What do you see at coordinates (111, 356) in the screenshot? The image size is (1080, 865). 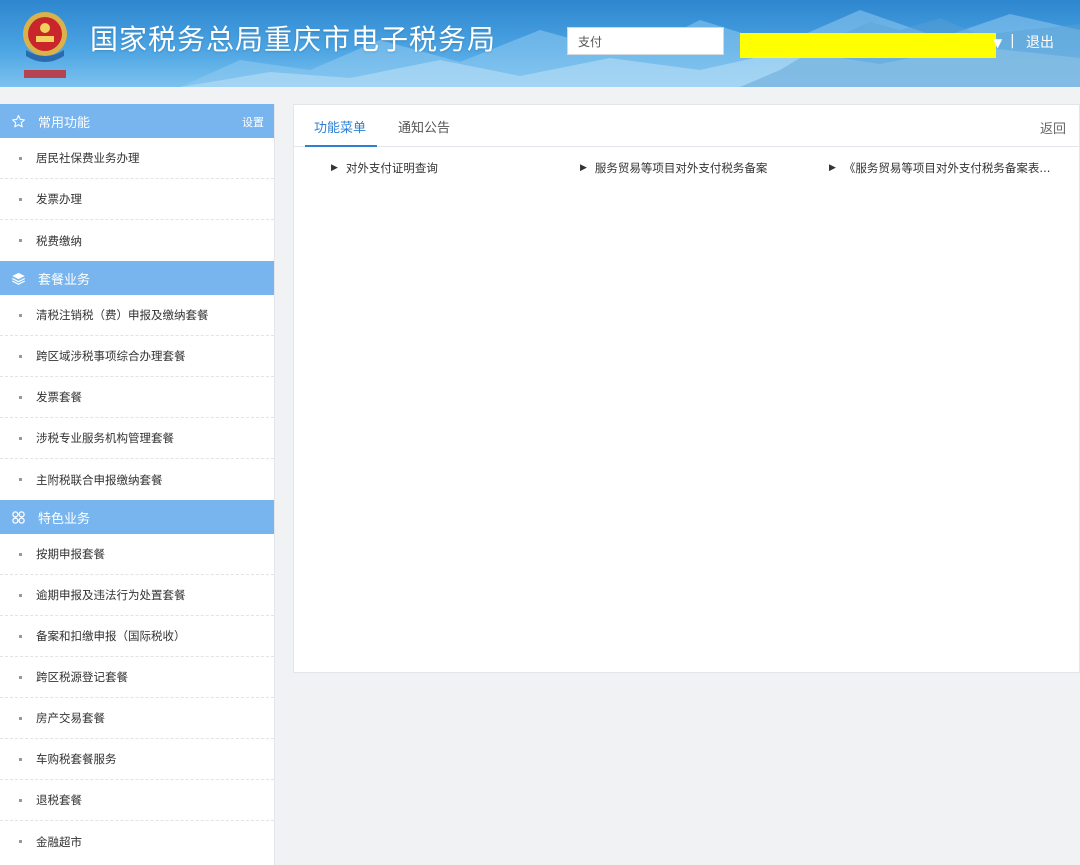 I see `sidebar-item-label: 跨区域涉税事项综合办理套餐` at bounding box center [111, 356].